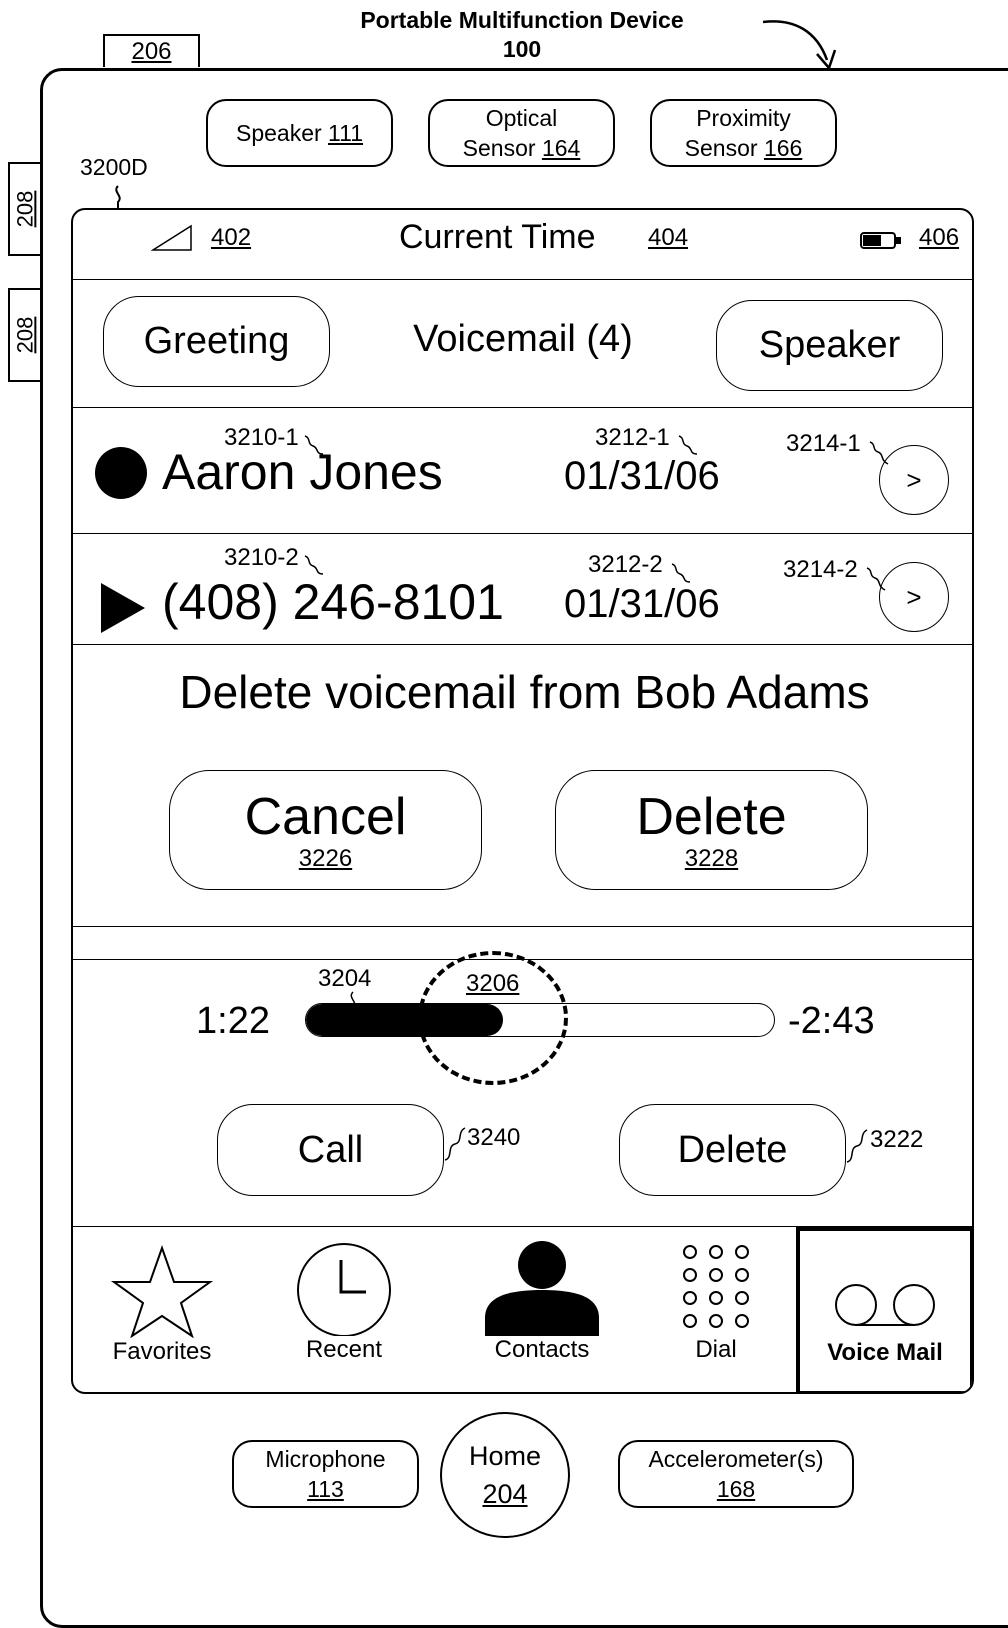 This screenshot has width=1008, height=1628. What do you see at coordinates (711, 817) in the screenshot?
I see `confirm-delete-label: Delete` at bounding box center [711, 817].